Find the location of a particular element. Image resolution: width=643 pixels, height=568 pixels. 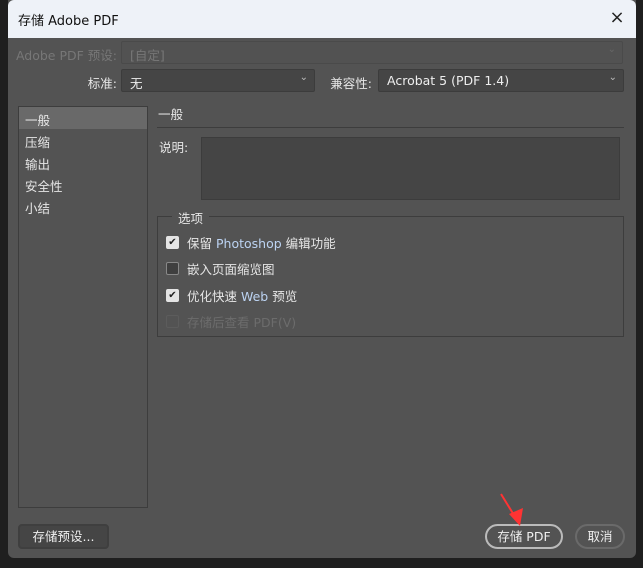

option-label: 嵌入页面缩览图 is located at coordinates (231, 269).